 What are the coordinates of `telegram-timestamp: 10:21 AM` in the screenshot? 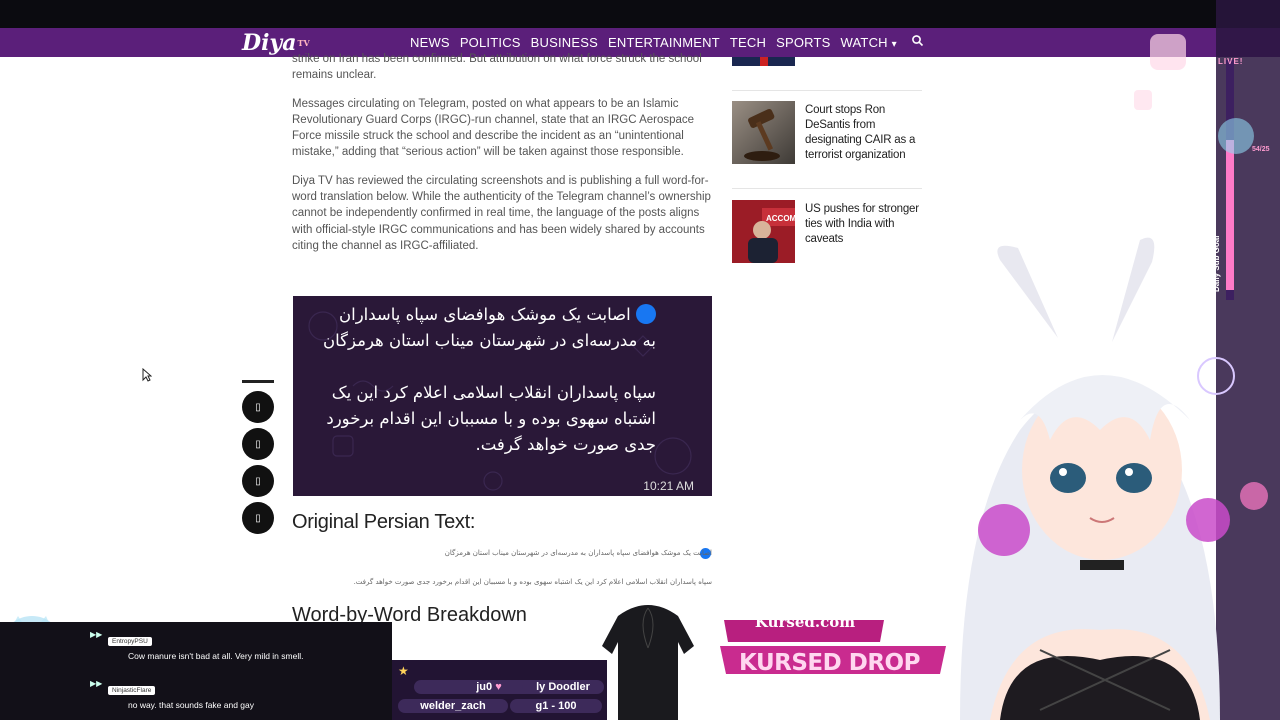 It's located at (668, 486).